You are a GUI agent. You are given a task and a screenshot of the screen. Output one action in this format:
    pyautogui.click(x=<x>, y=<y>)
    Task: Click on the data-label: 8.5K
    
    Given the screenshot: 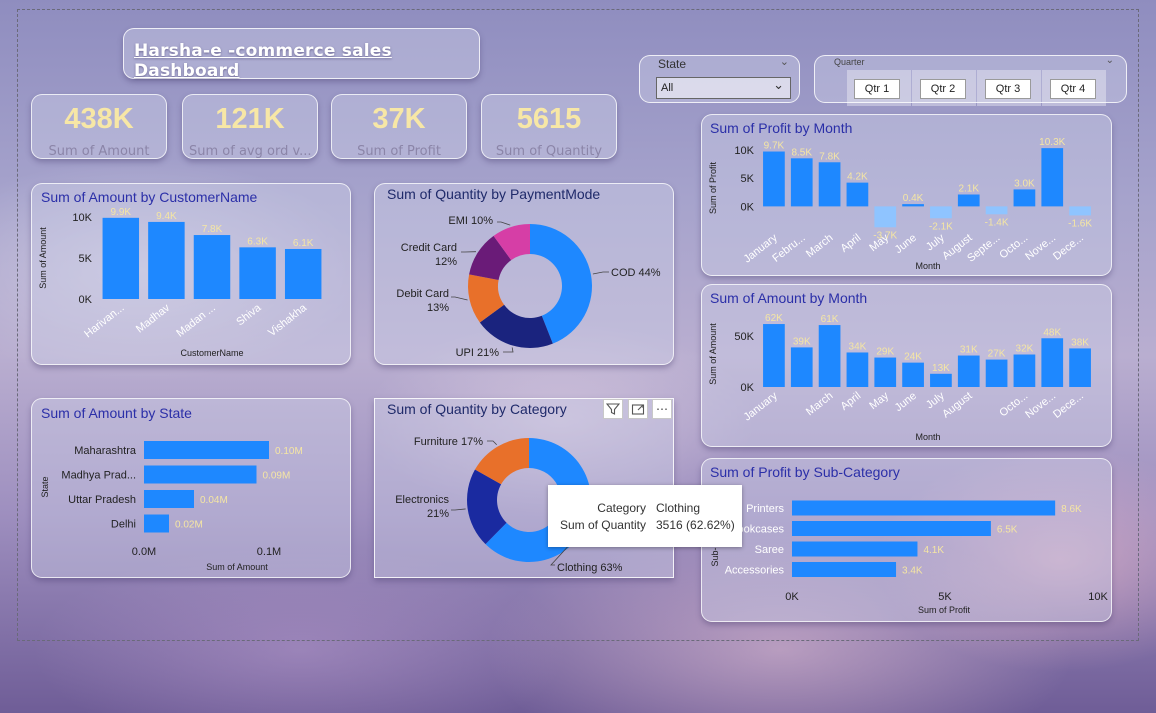 What is the action you would take?
    pyautogui.click(x=801, y=152)
    